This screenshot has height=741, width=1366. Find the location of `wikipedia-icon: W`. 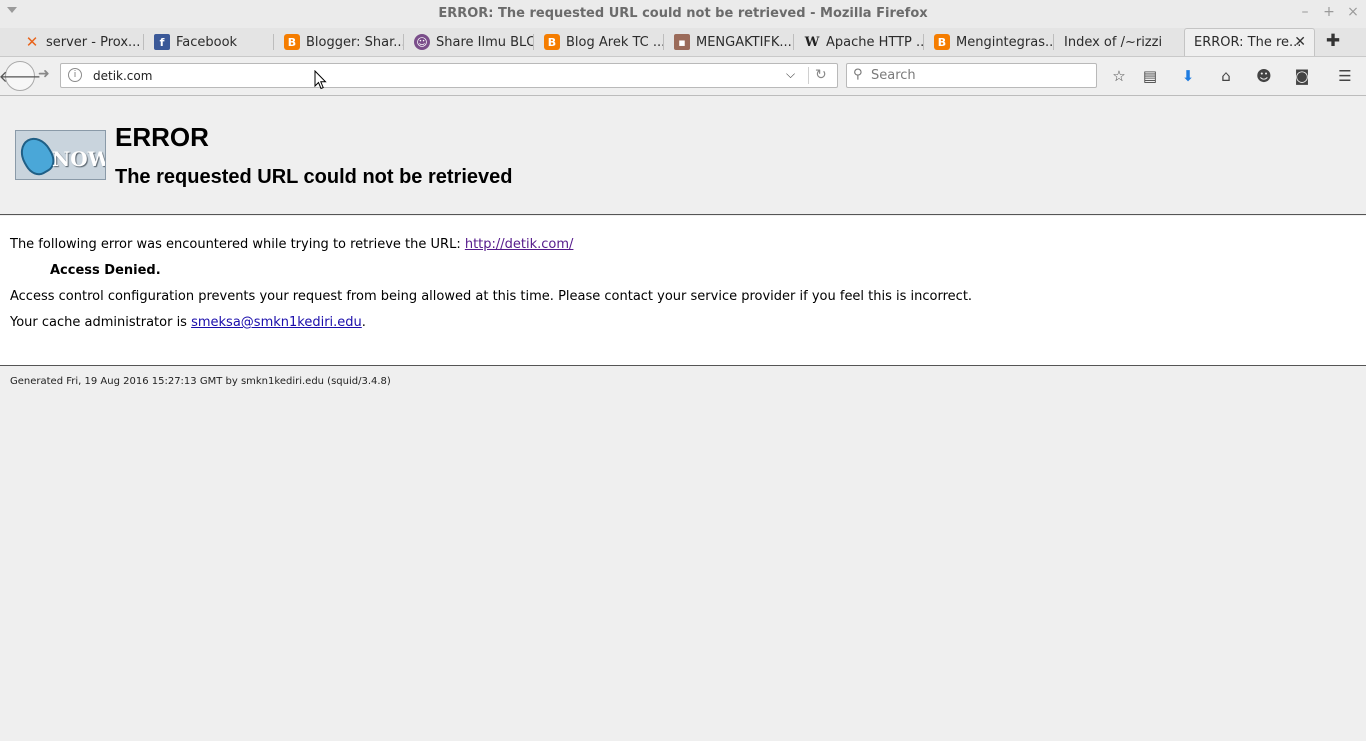

wikipedia-icon: W is located at coordinates (812, 42).